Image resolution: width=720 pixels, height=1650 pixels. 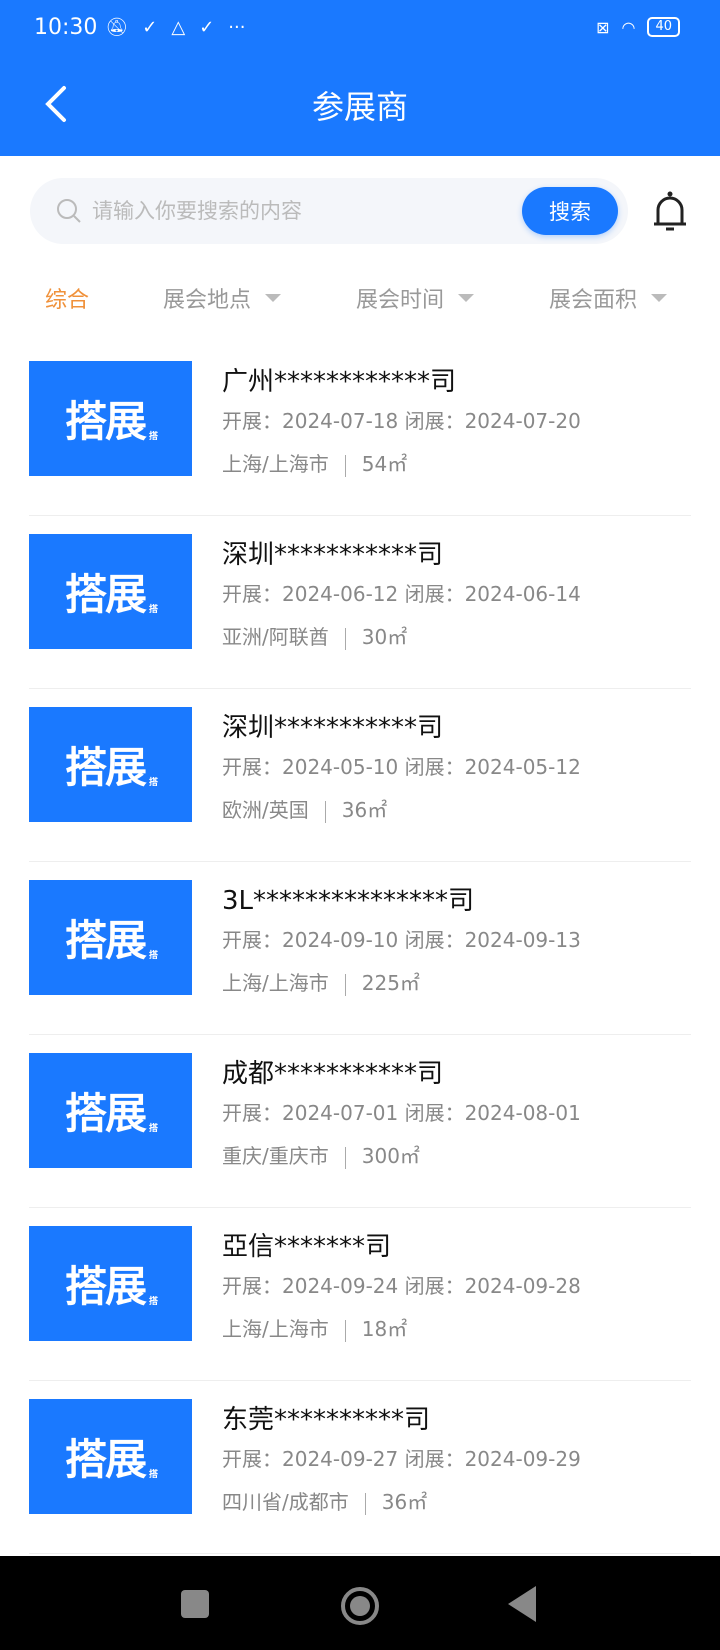 I want to click on filter-tabs: 综合 展会地点 展会时间 展会面积, so click(x=360, y=300).